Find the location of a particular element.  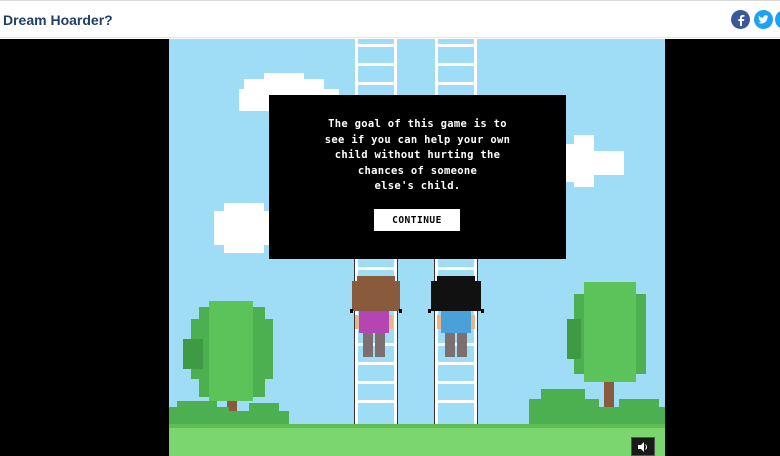

continue-button: CONTINUE is located at coordinates (417, 220).